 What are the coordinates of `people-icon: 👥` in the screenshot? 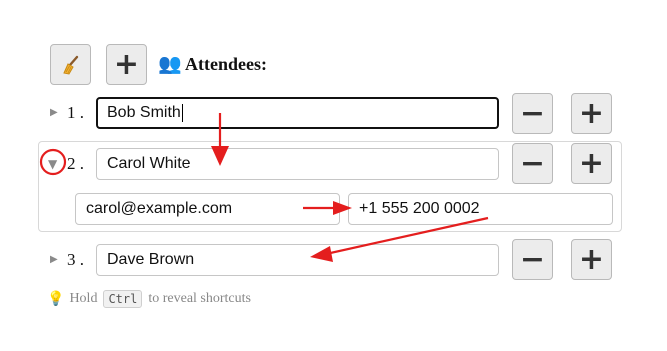 It's located at (170, 64).